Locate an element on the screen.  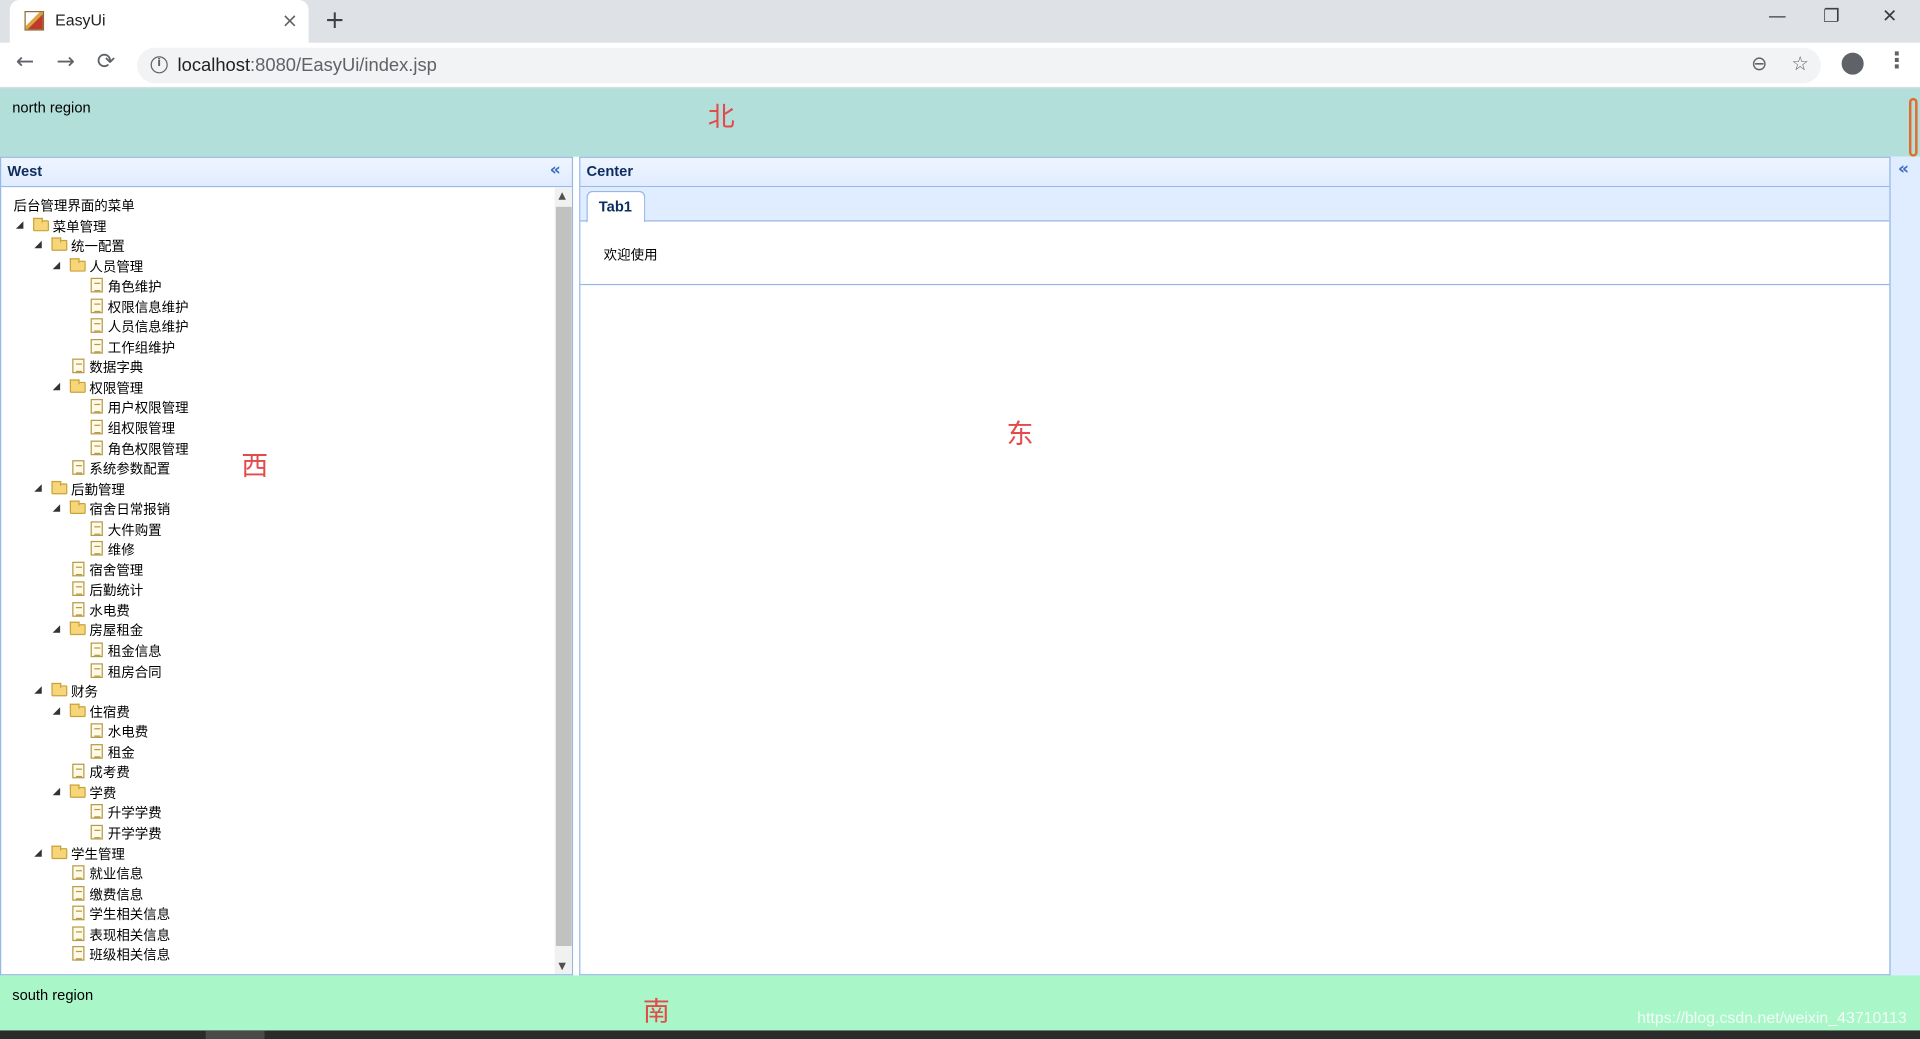
tree-leaf-node: 宿舍管理 is located at coordinates (276, 569).